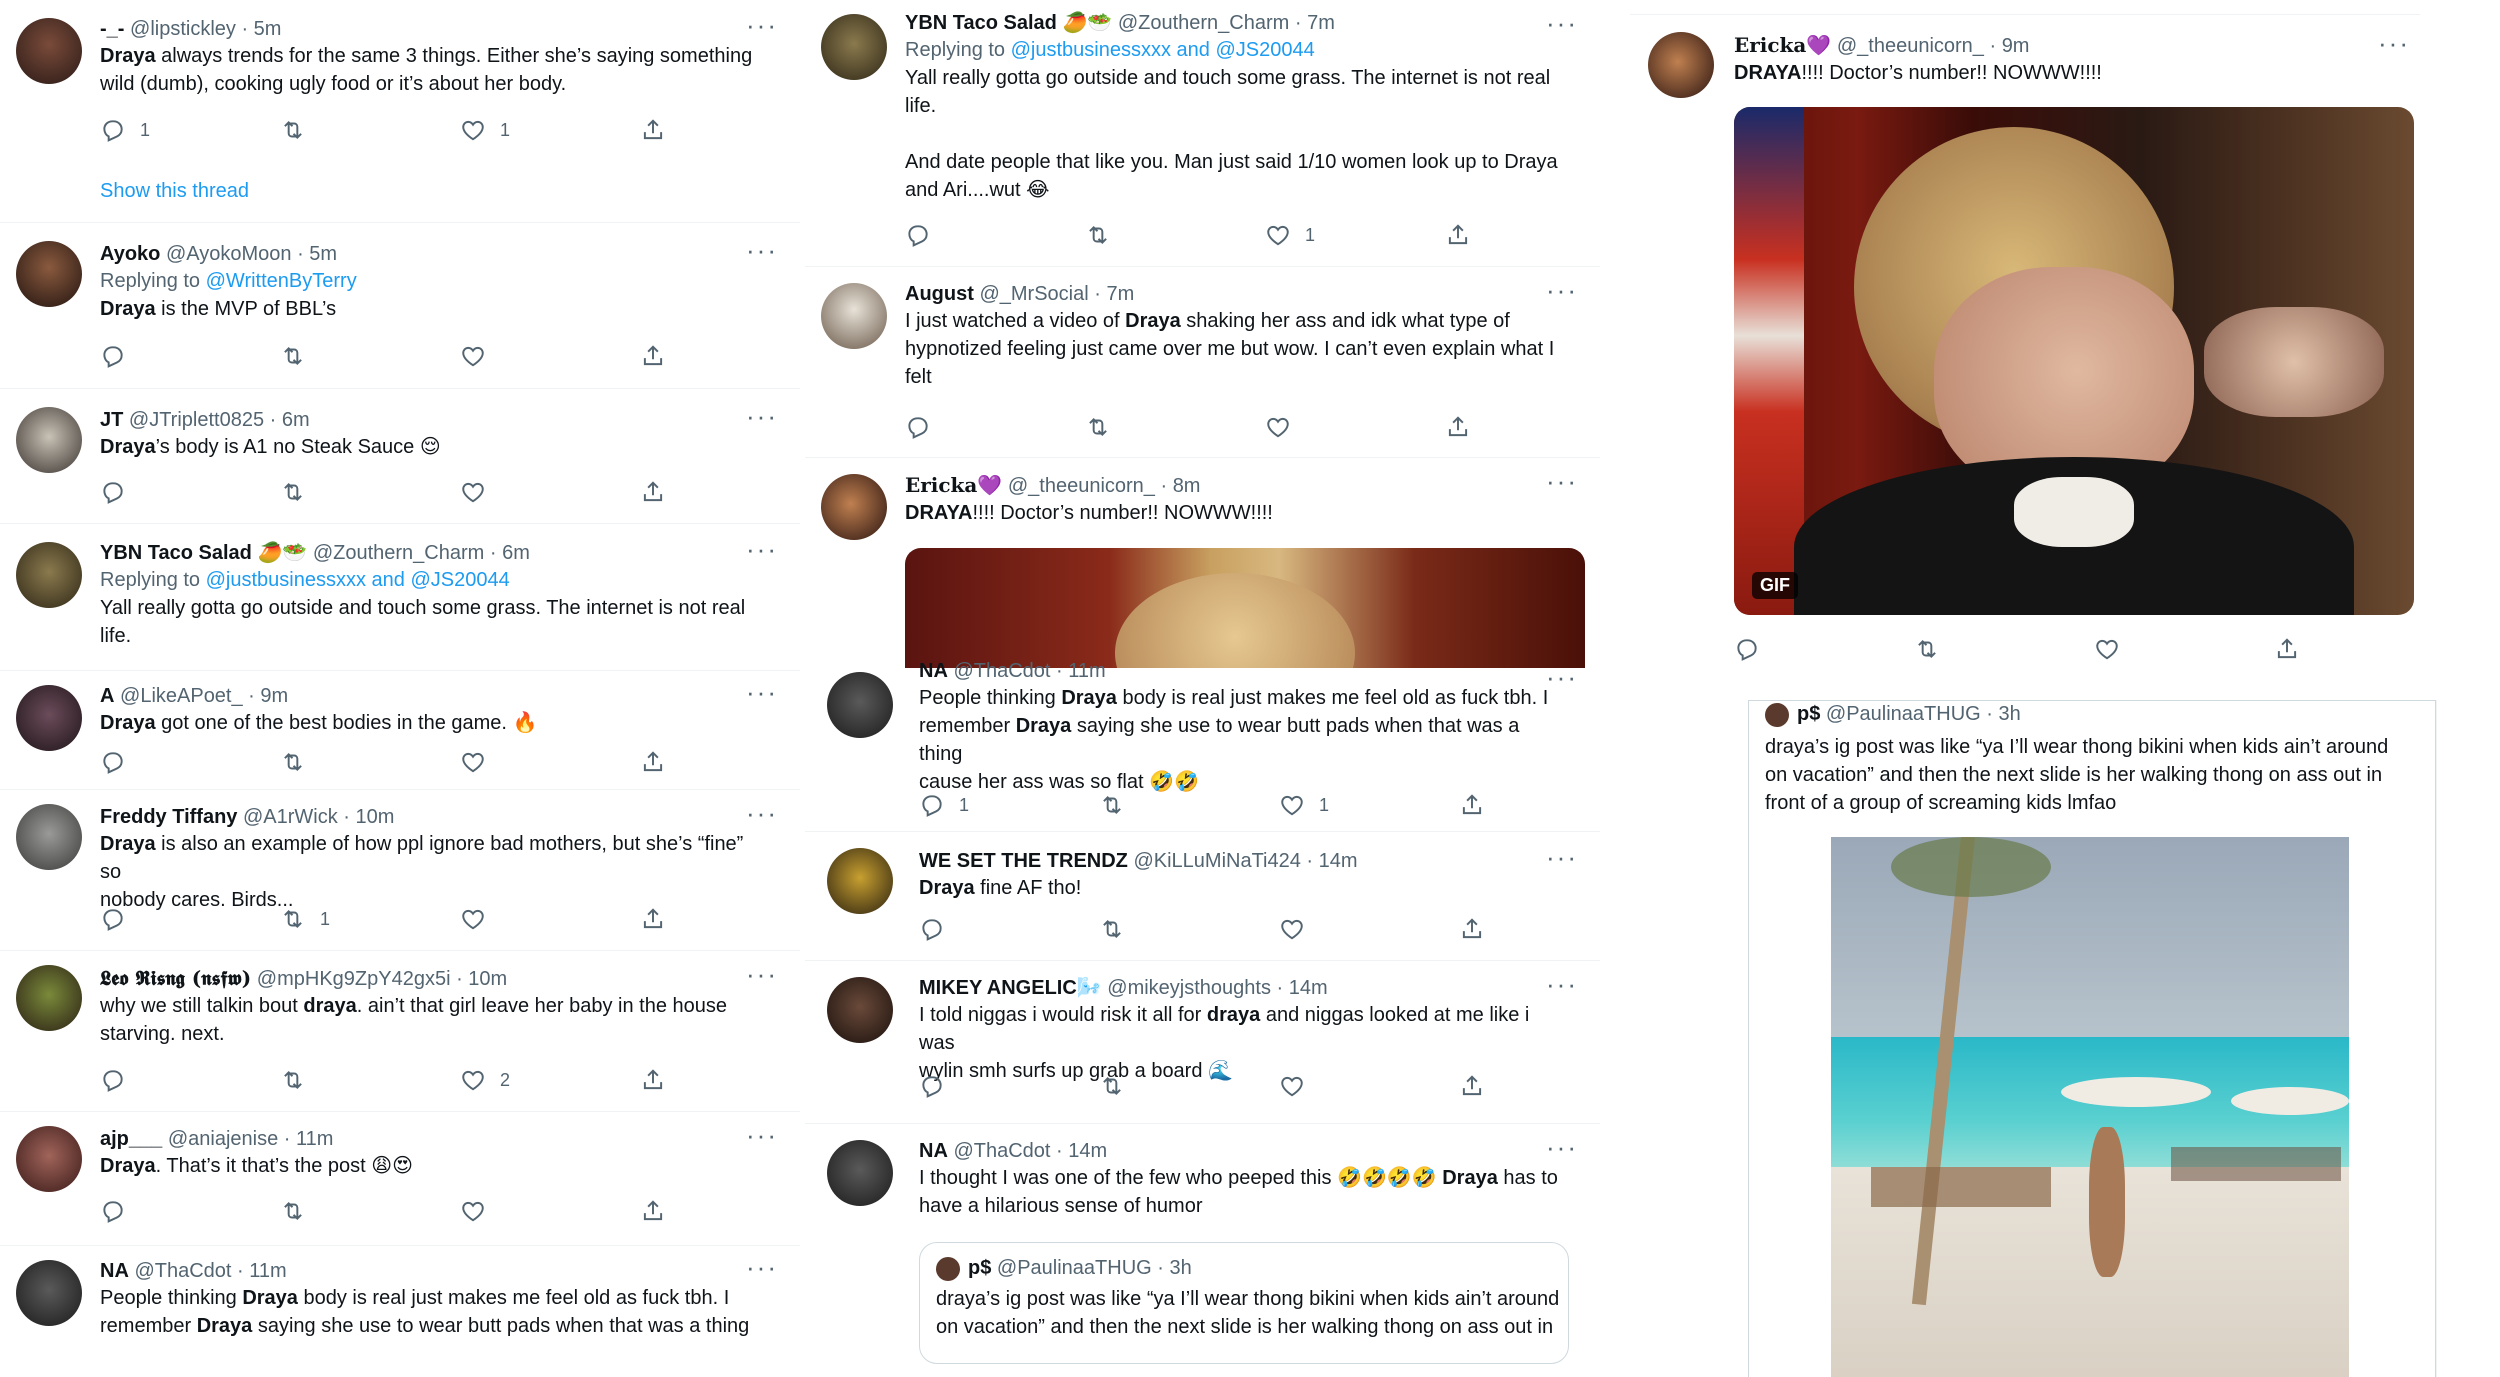  What do you see at coordinates (1245, 608) in the screenshot?
I see `gif-media` at bounding box center [1245, 608].